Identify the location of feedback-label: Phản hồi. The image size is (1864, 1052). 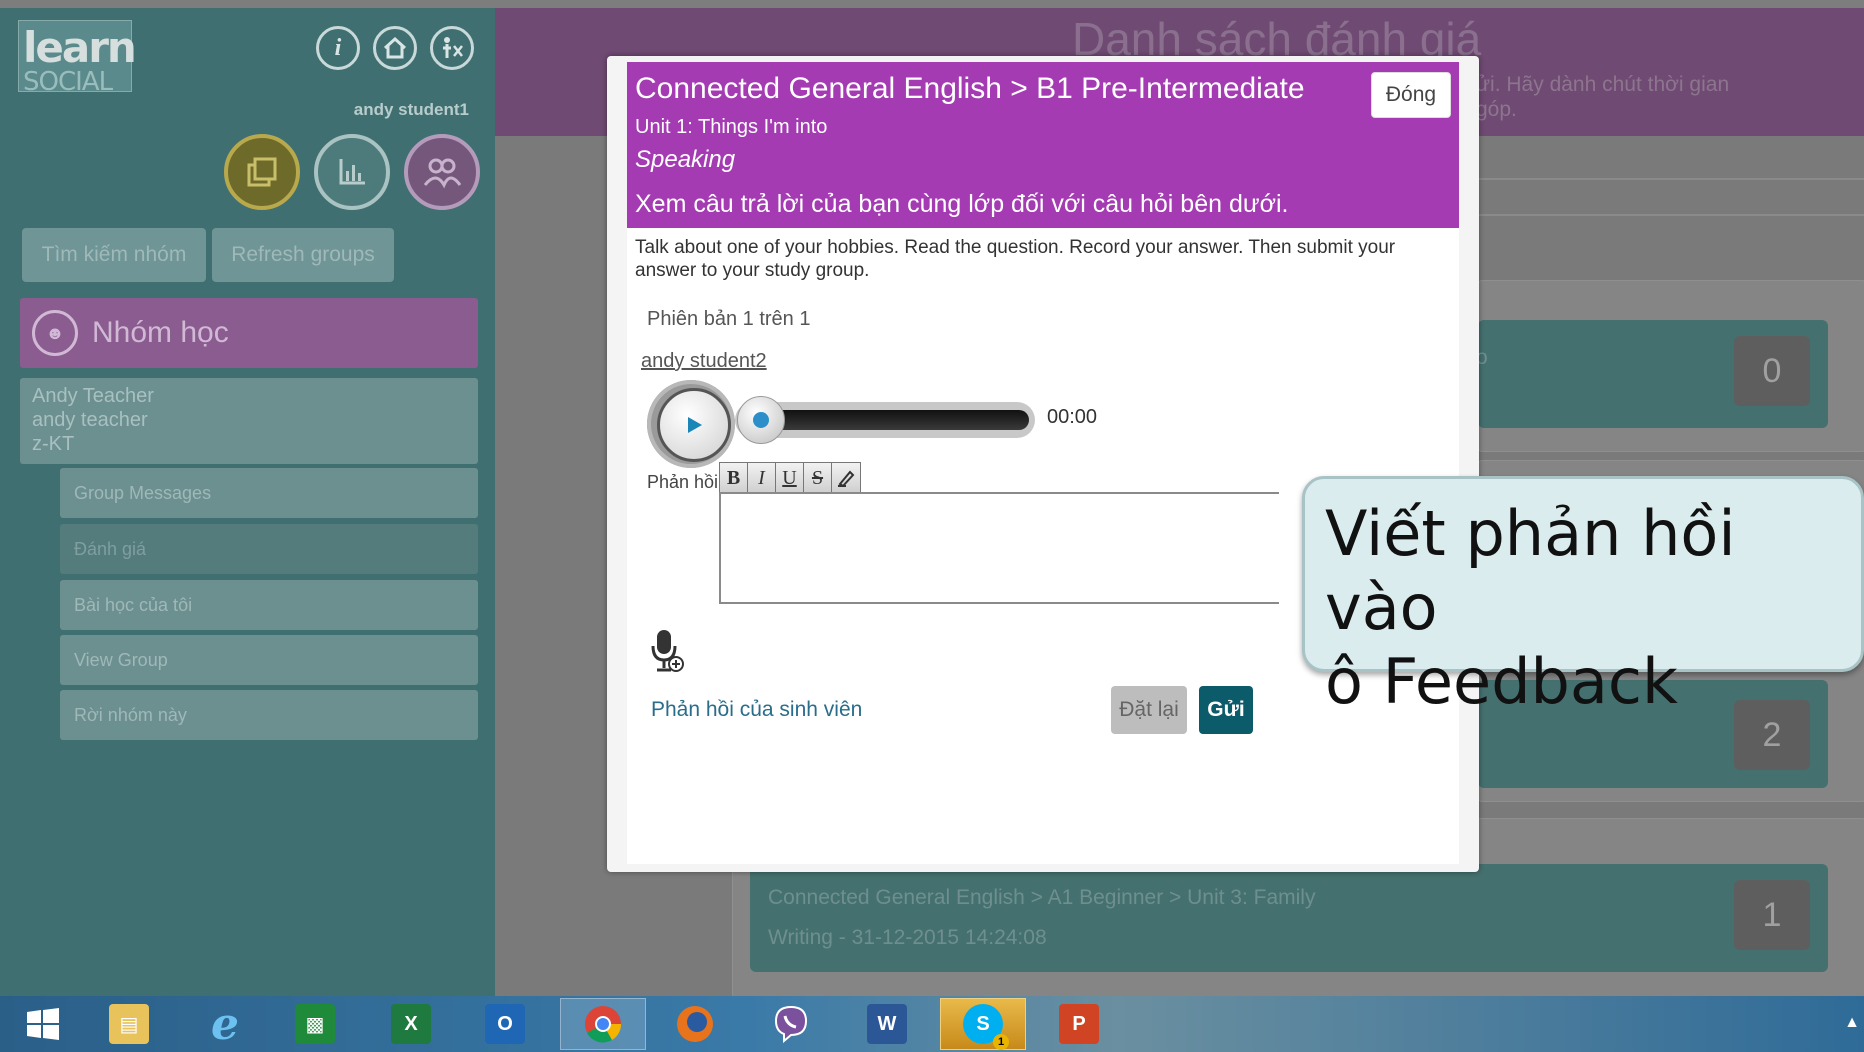
(683, 482).